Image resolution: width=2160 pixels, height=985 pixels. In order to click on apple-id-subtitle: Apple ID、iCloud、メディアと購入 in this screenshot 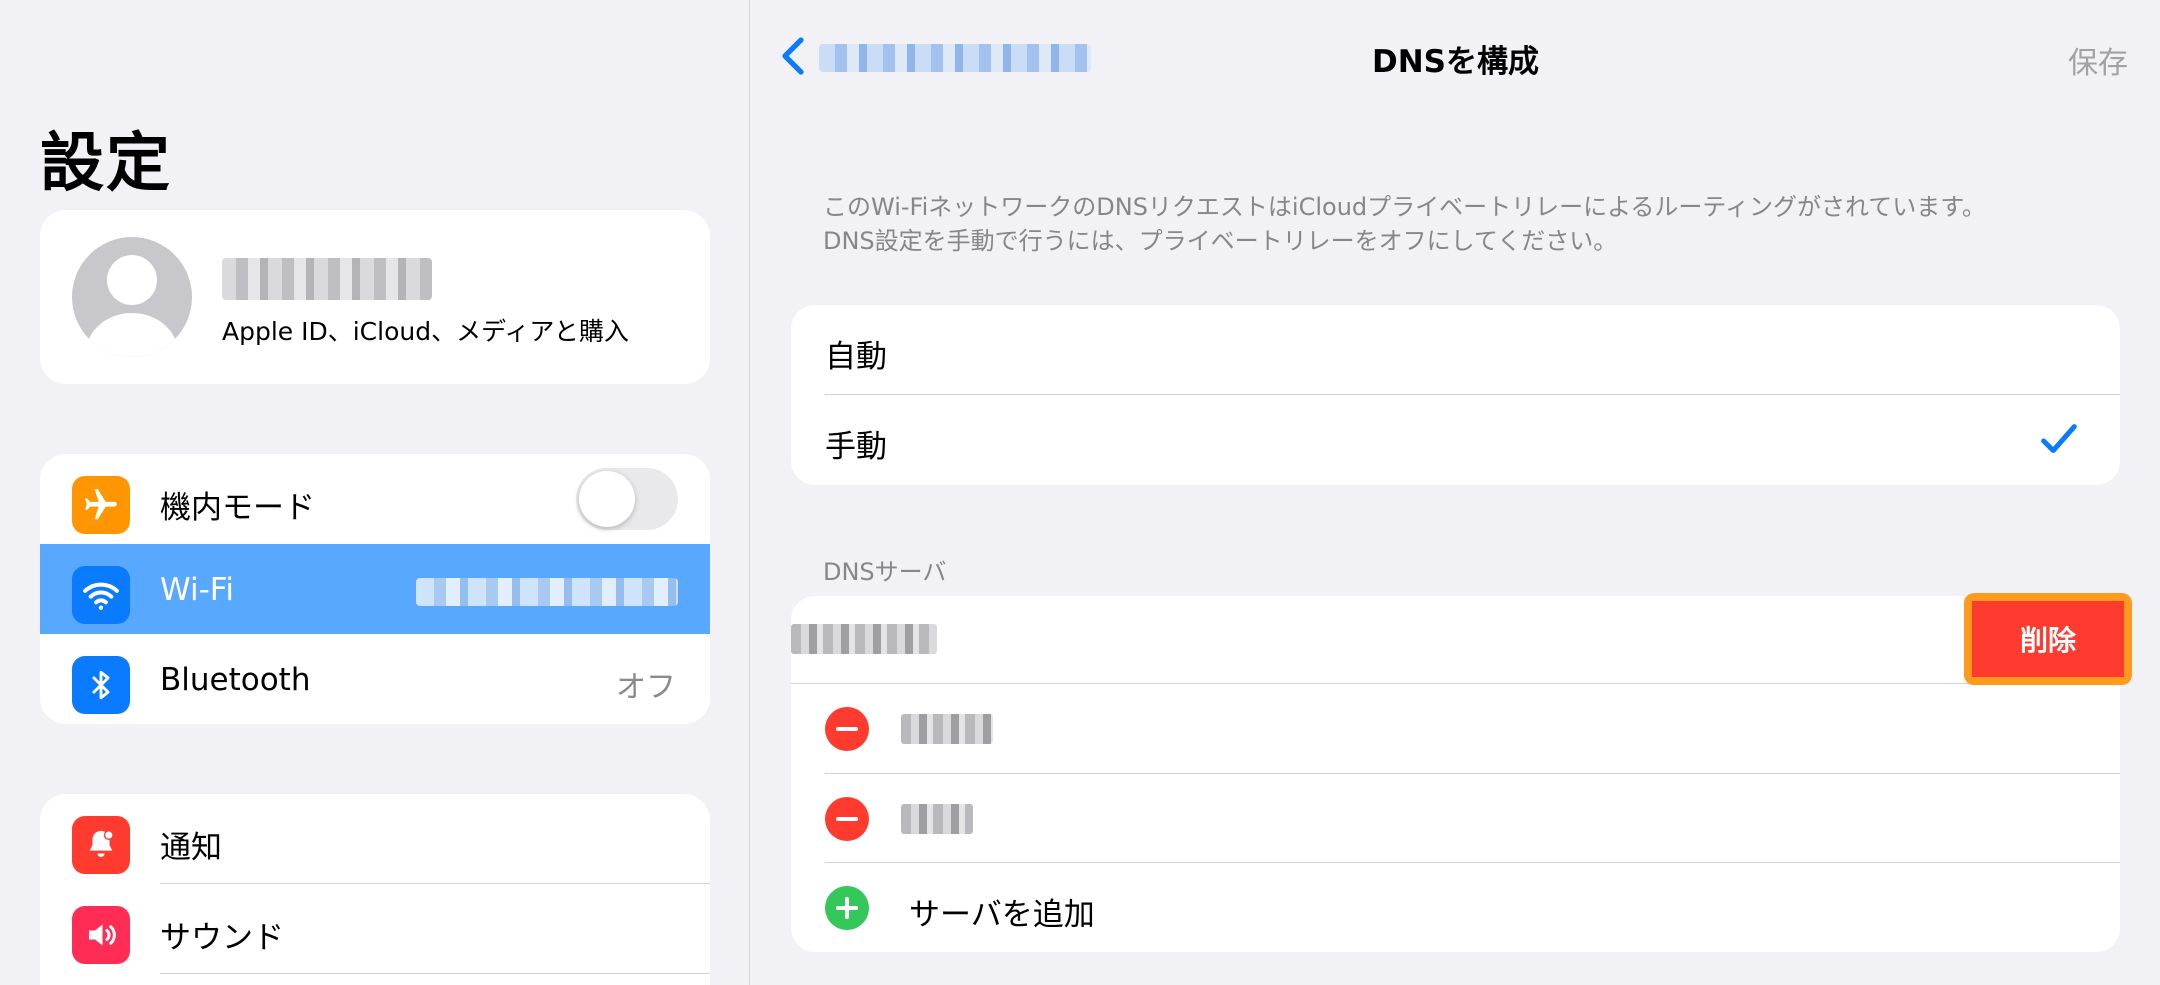, I will do `click(425, 331)`.